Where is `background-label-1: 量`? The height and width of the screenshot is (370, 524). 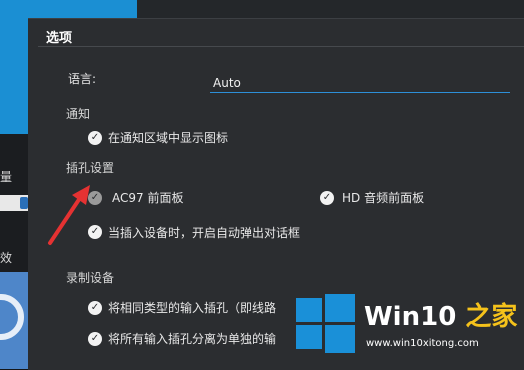
background-label-1: 量 is located at coordinates (6, 177).